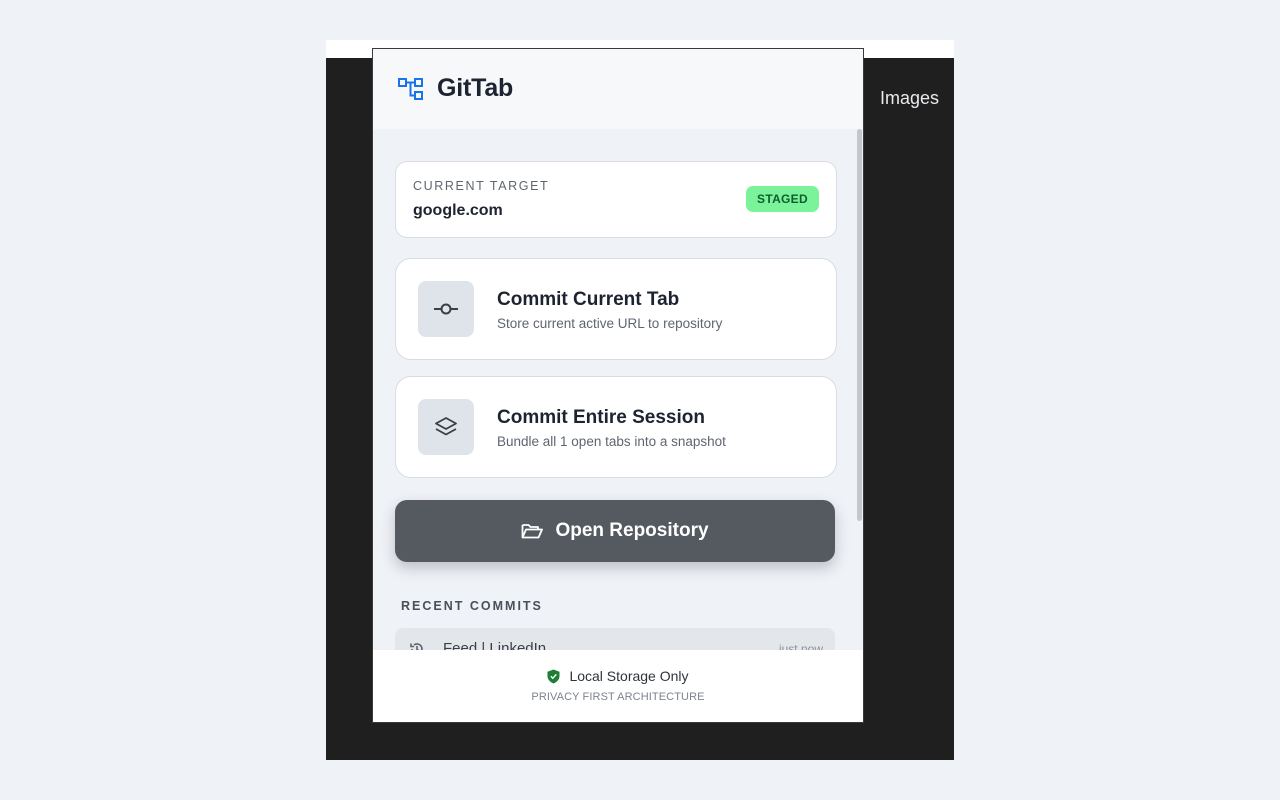 This screenshot has width=1280, height=800. What do you see at coordinates (618, 697) in the screenshot?
I see `footer-privacy-text: PRIVACY FIRST ARCHITECTURE` at bounding box center [618, 697].